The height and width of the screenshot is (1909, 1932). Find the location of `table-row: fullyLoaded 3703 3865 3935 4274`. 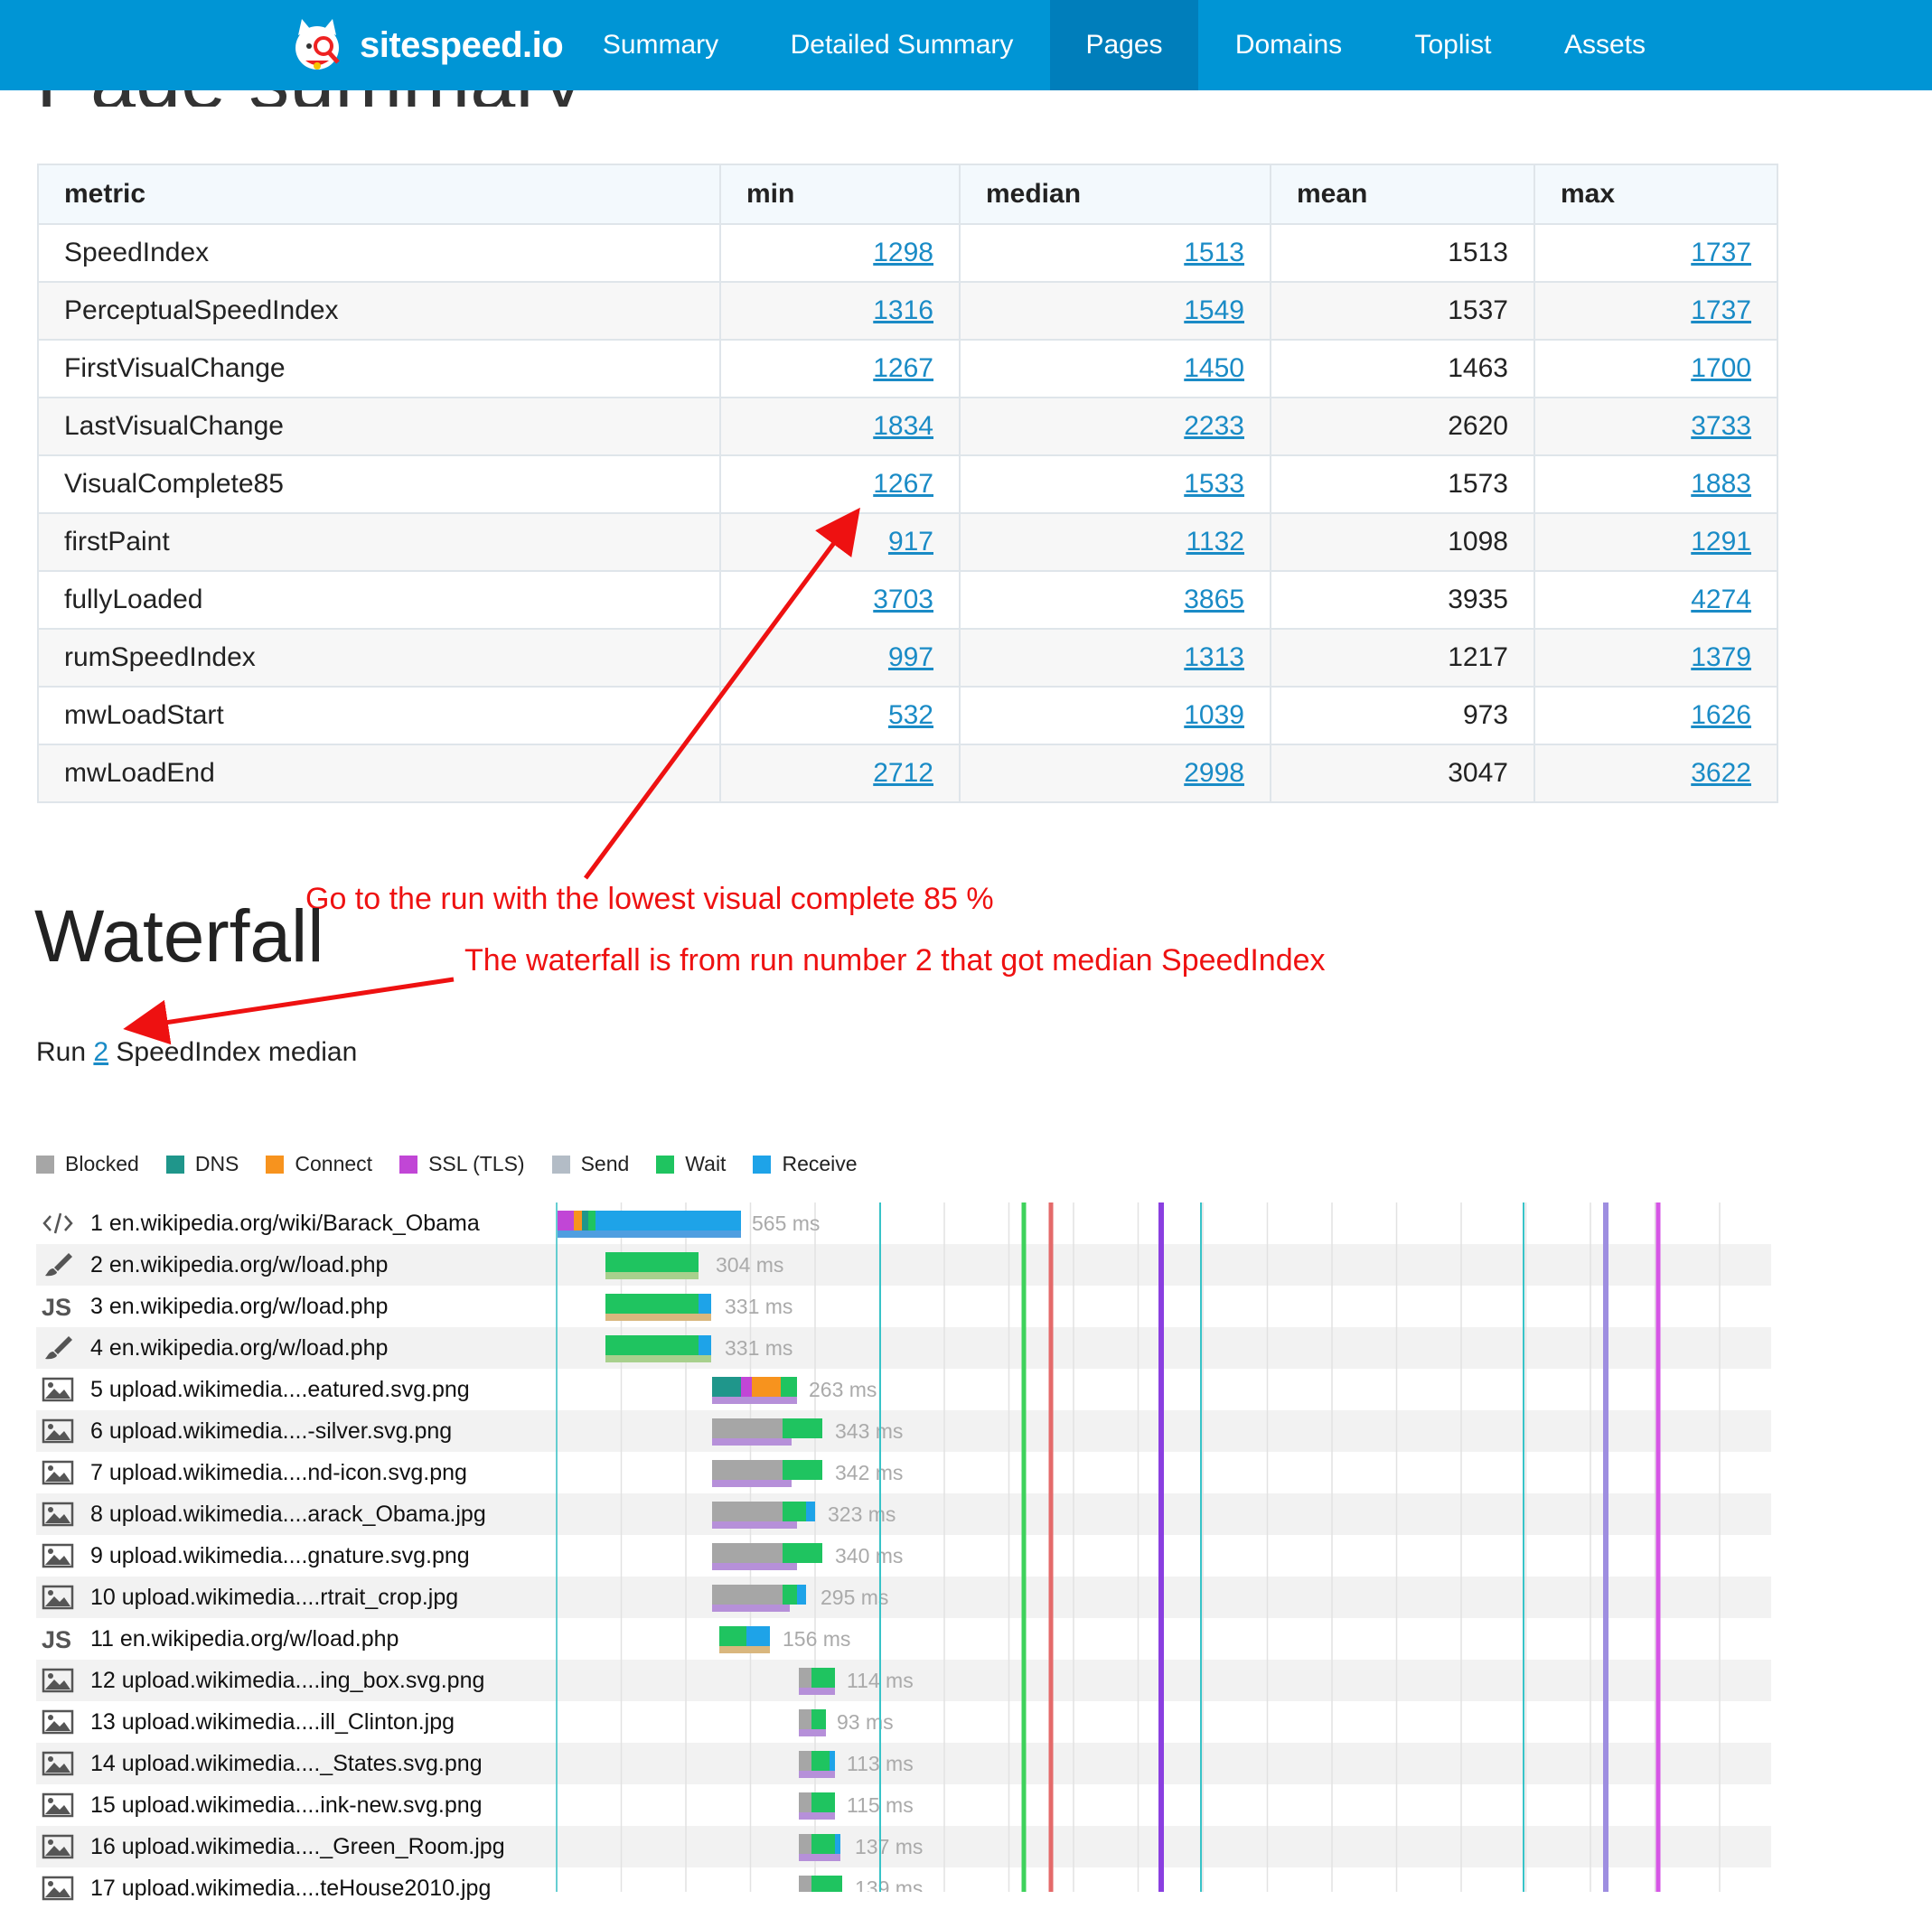

table-row: fullyLoaded 3703 3865 3935 4274 is located at coordinates (907, 600).